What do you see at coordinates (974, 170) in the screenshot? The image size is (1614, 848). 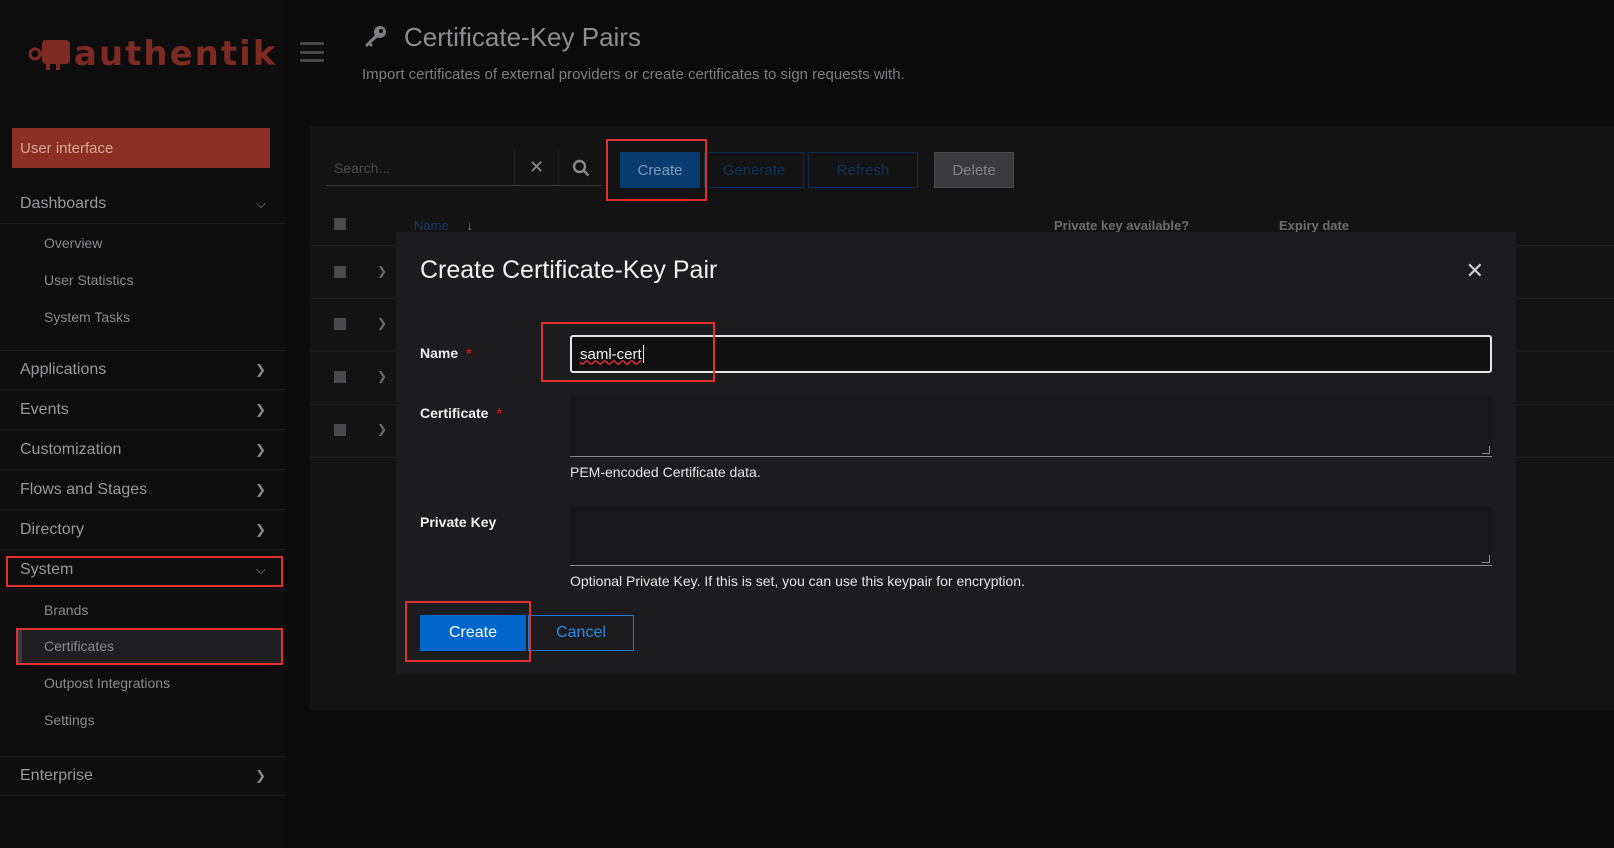 I see `delete-button: Delete` at bounding box center [974, 170].